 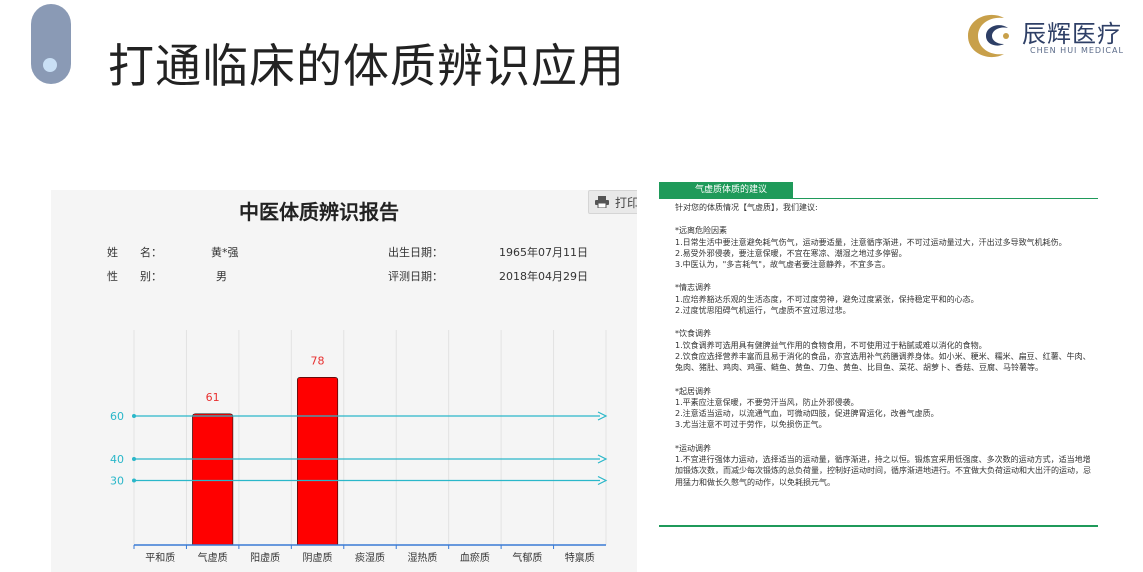 I want to click on advice-tab: 气虚质体质的建议, so click(x=726, y=190).